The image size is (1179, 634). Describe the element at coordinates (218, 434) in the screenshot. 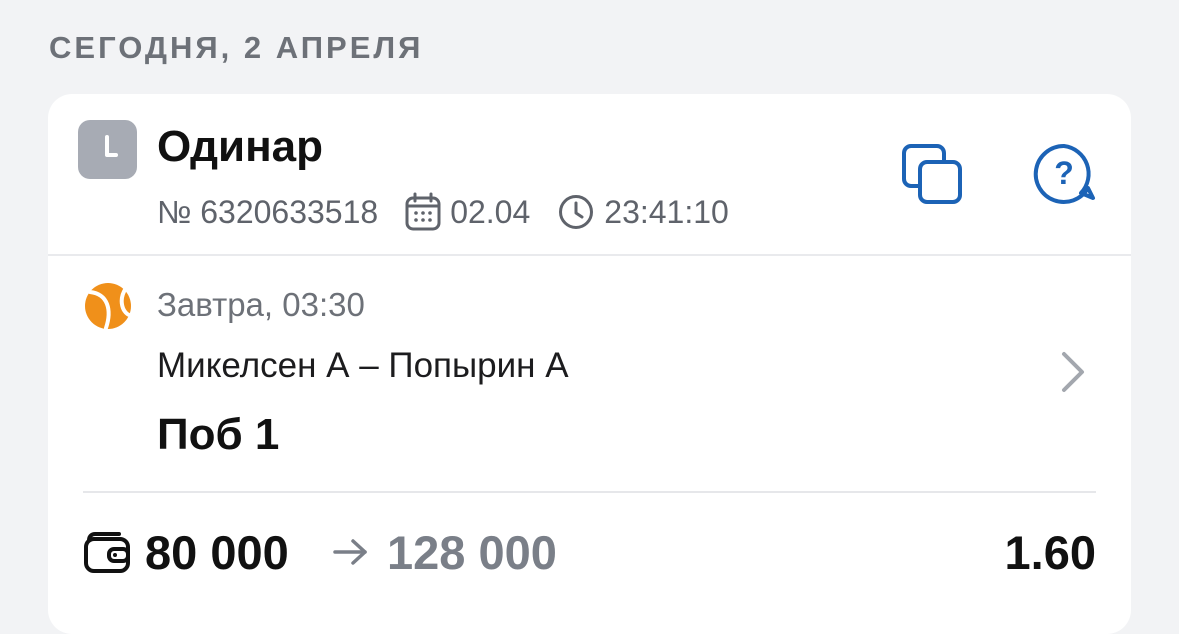

I see `bet-outcome: Поб 1` at that location.